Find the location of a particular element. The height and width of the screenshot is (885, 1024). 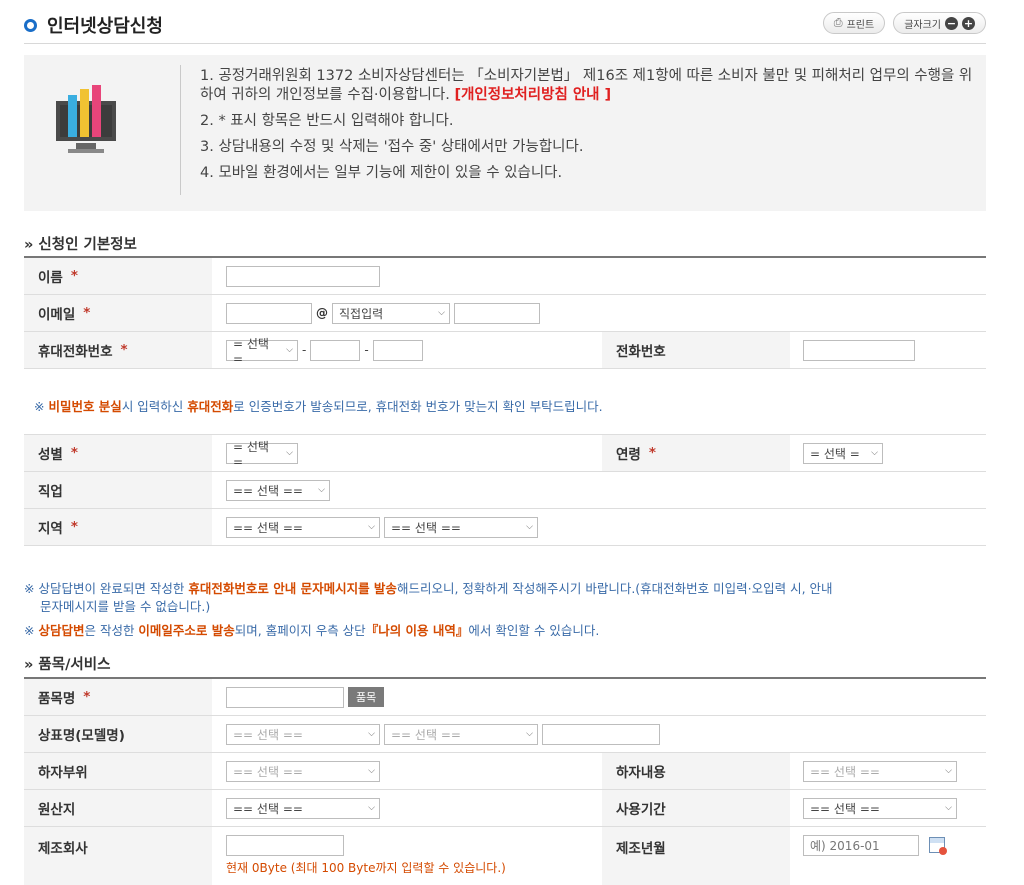

form-row-region: 지역 * == 선택 == ⌵ == 선택 == ⌵ is located at coordinates (505, 527).